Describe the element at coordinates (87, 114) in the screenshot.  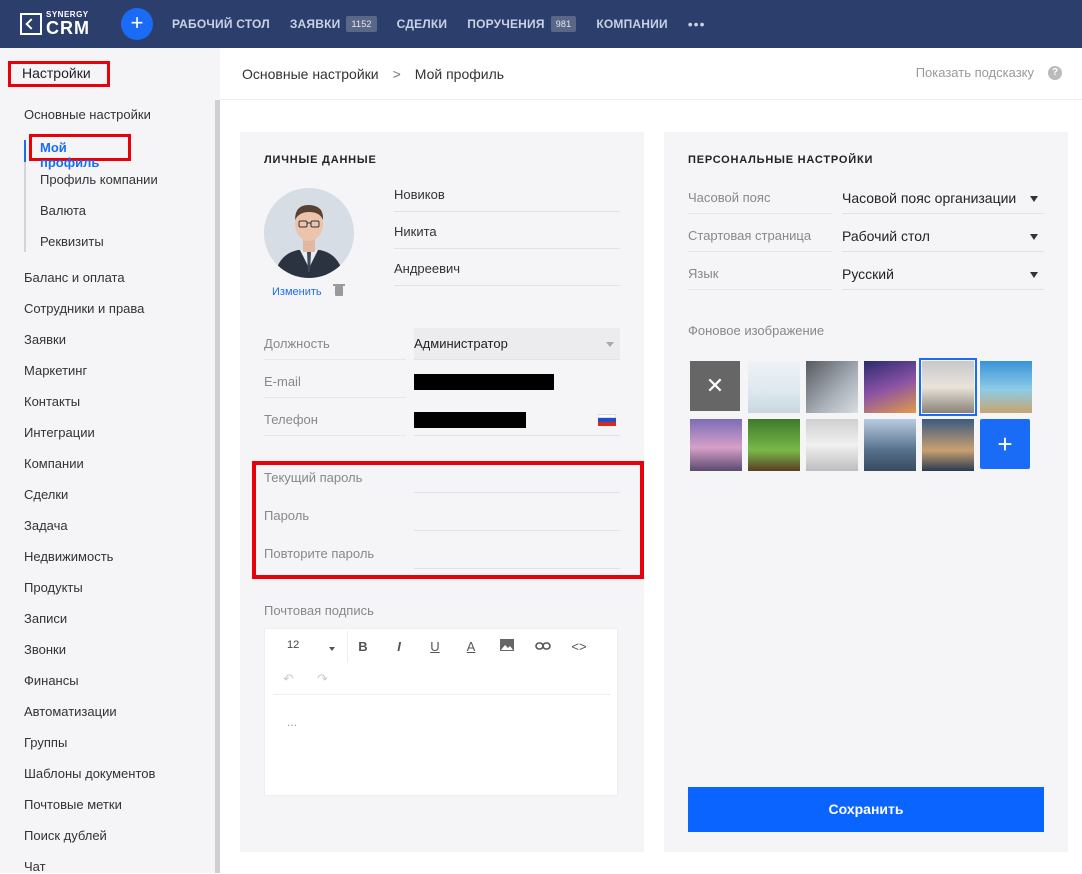
I see `sidebar-section-main-settings: Основные настройки` at that location.